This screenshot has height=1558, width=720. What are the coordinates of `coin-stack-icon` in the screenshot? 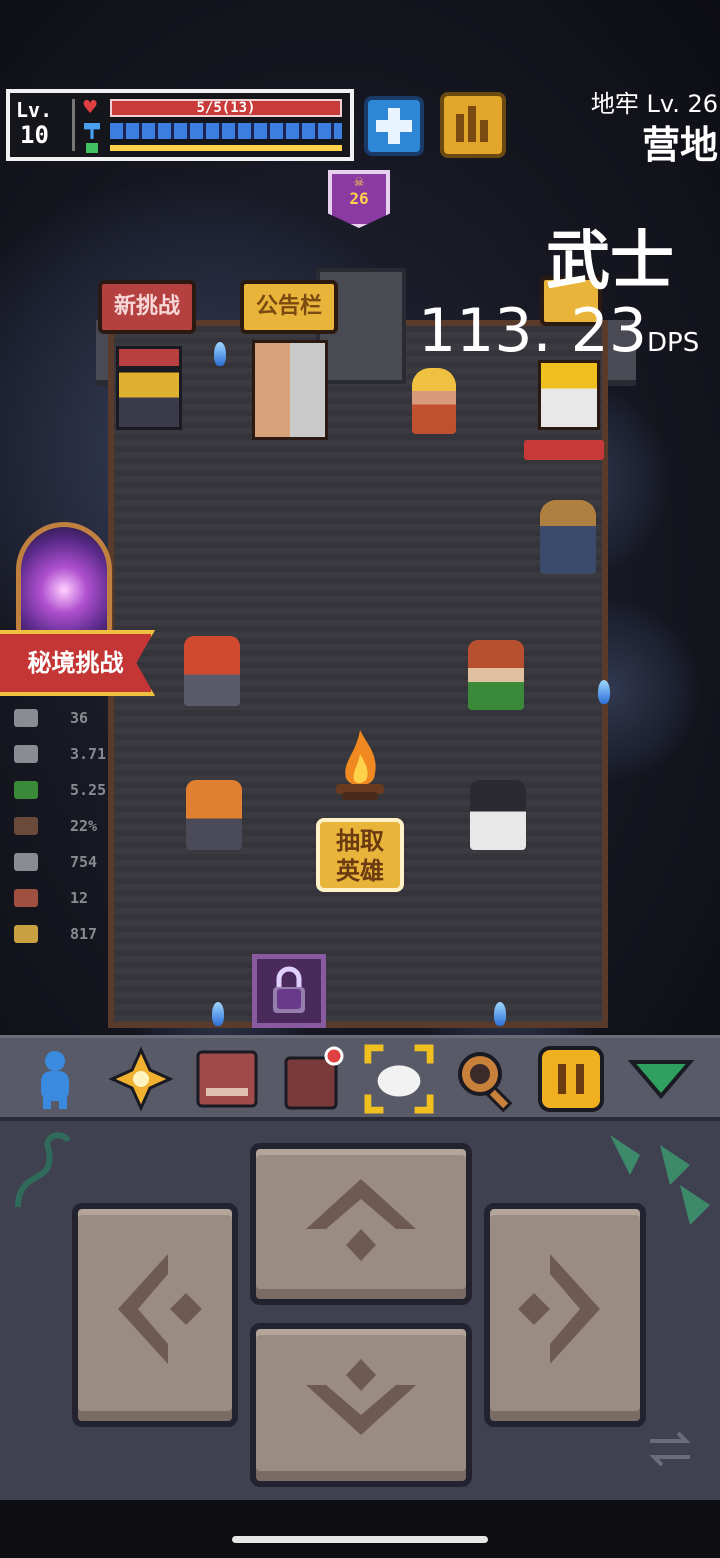 It's located at (26, 934).